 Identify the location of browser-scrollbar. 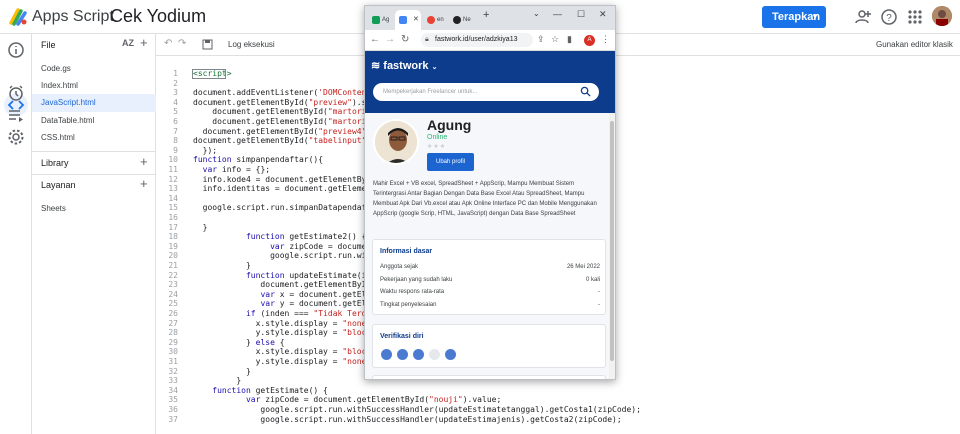
(612, 246).